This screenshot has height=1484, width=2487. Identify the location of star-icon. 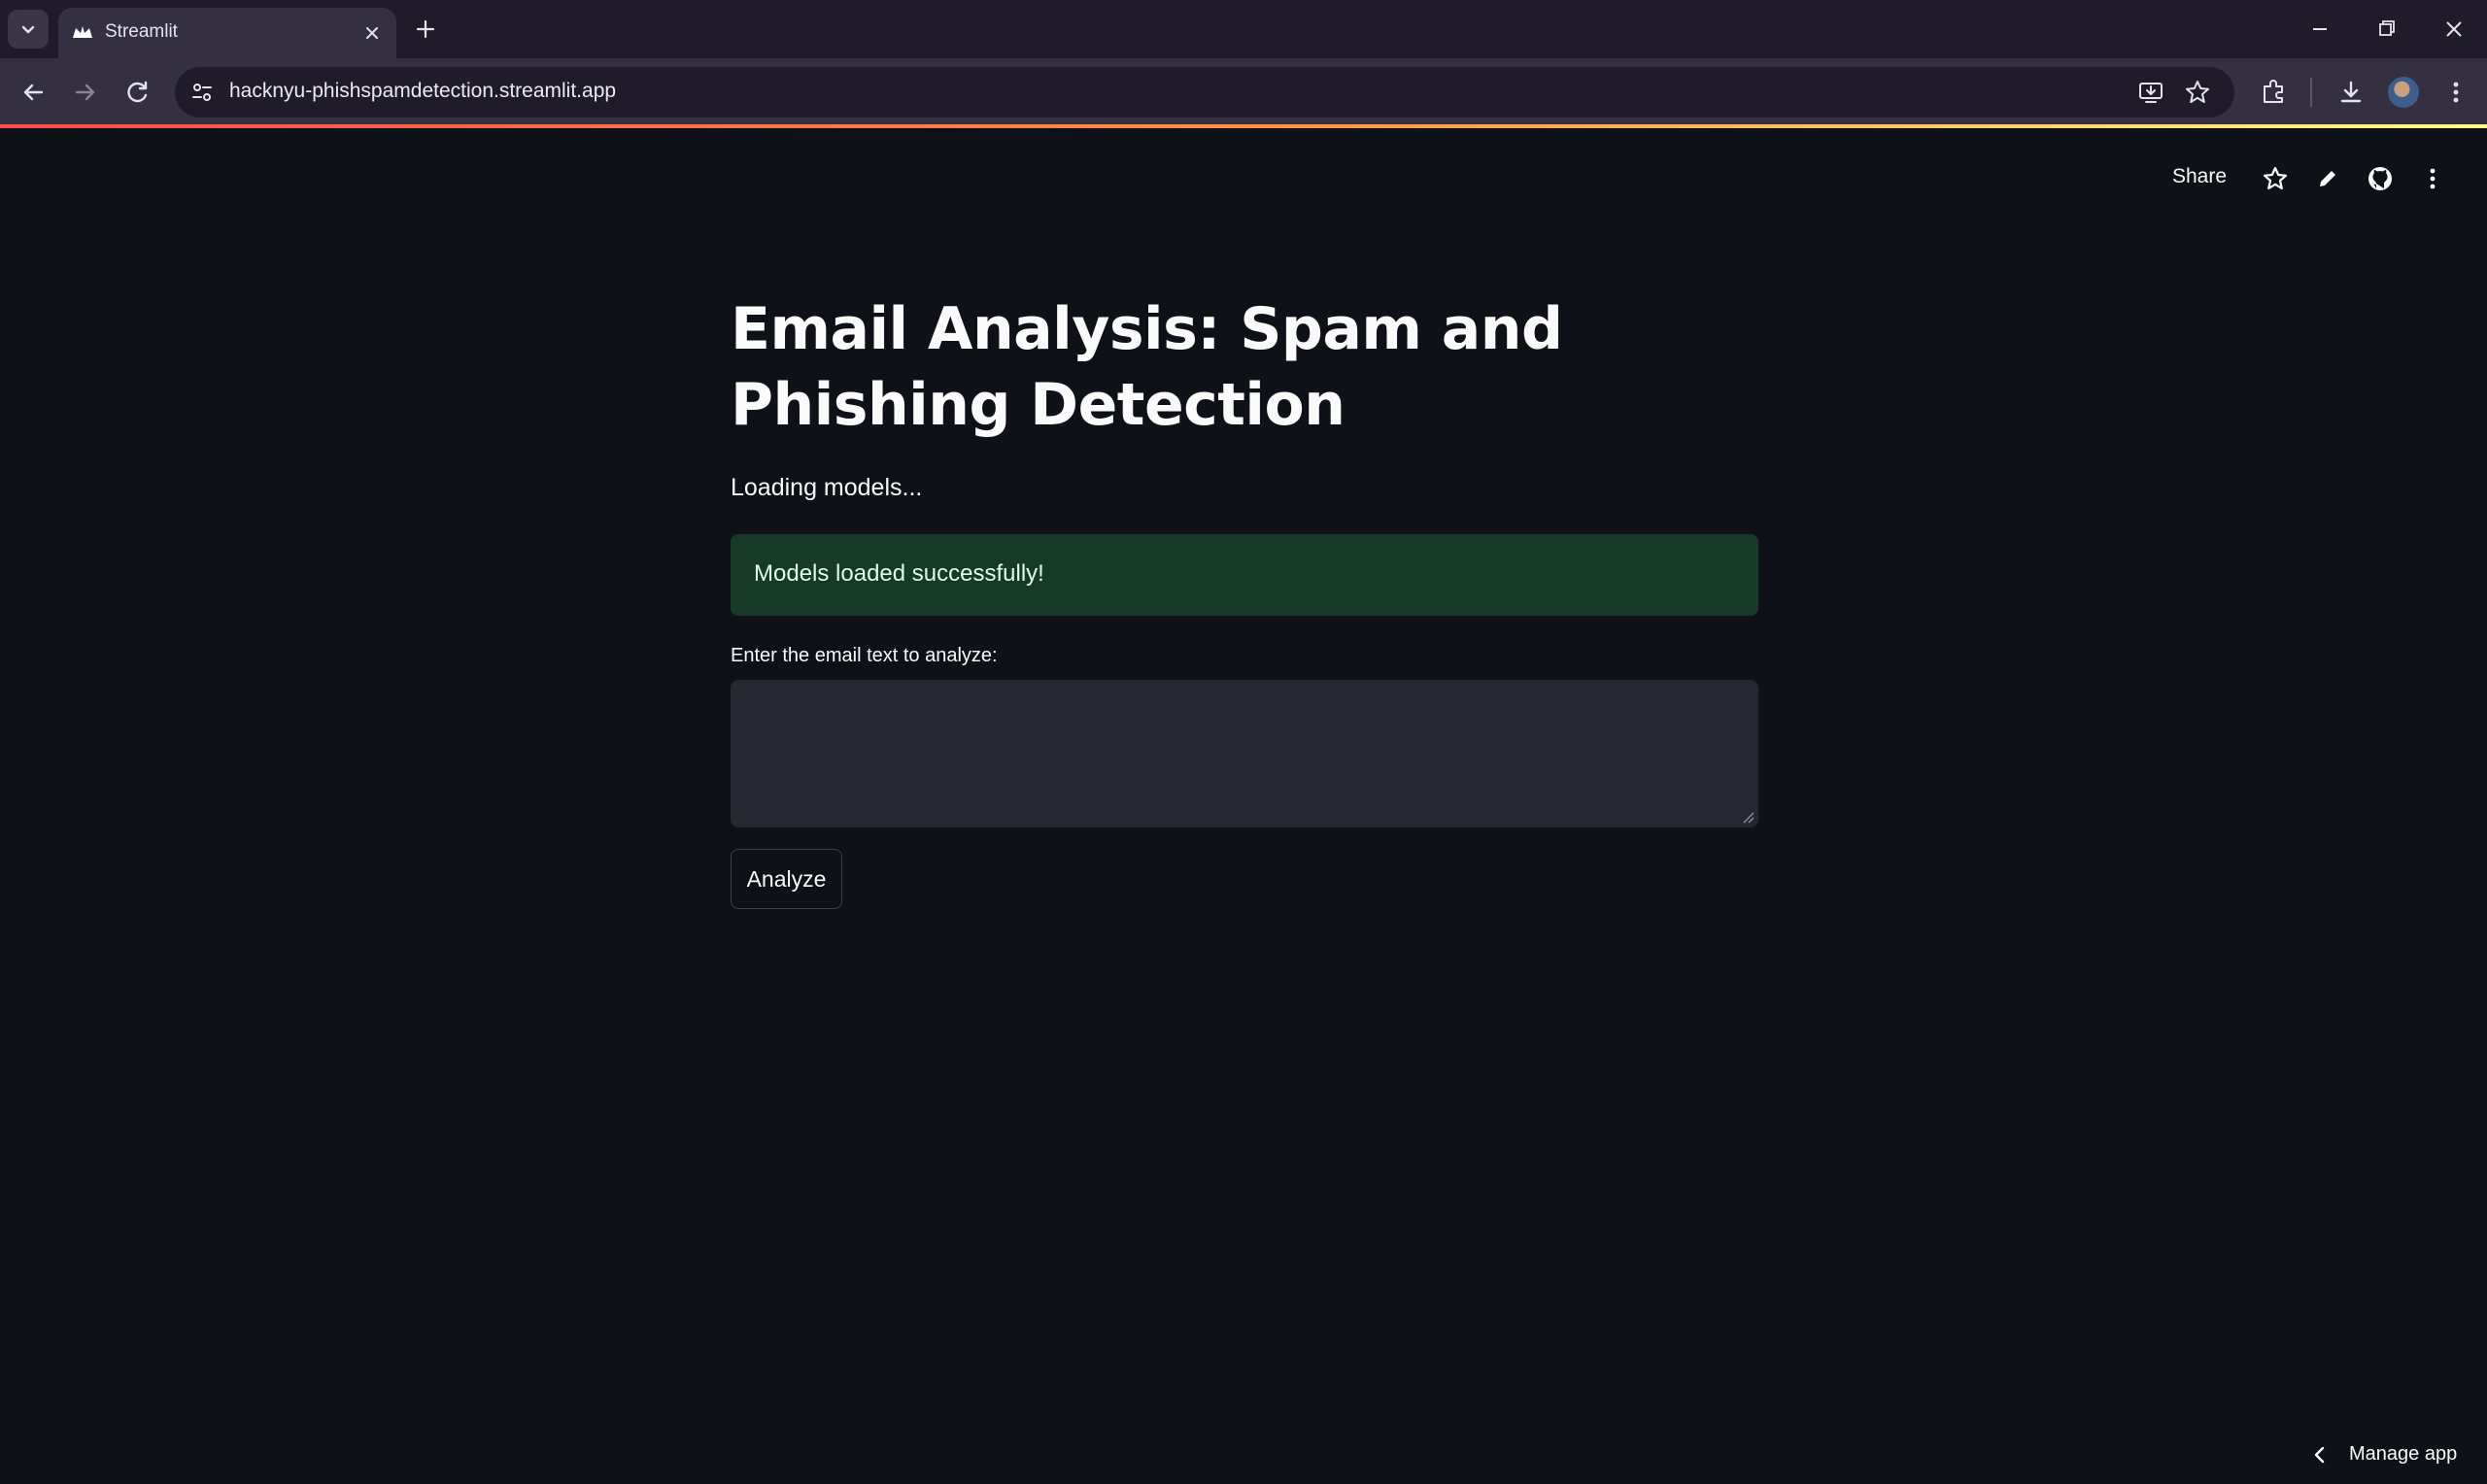
(2275, 178).